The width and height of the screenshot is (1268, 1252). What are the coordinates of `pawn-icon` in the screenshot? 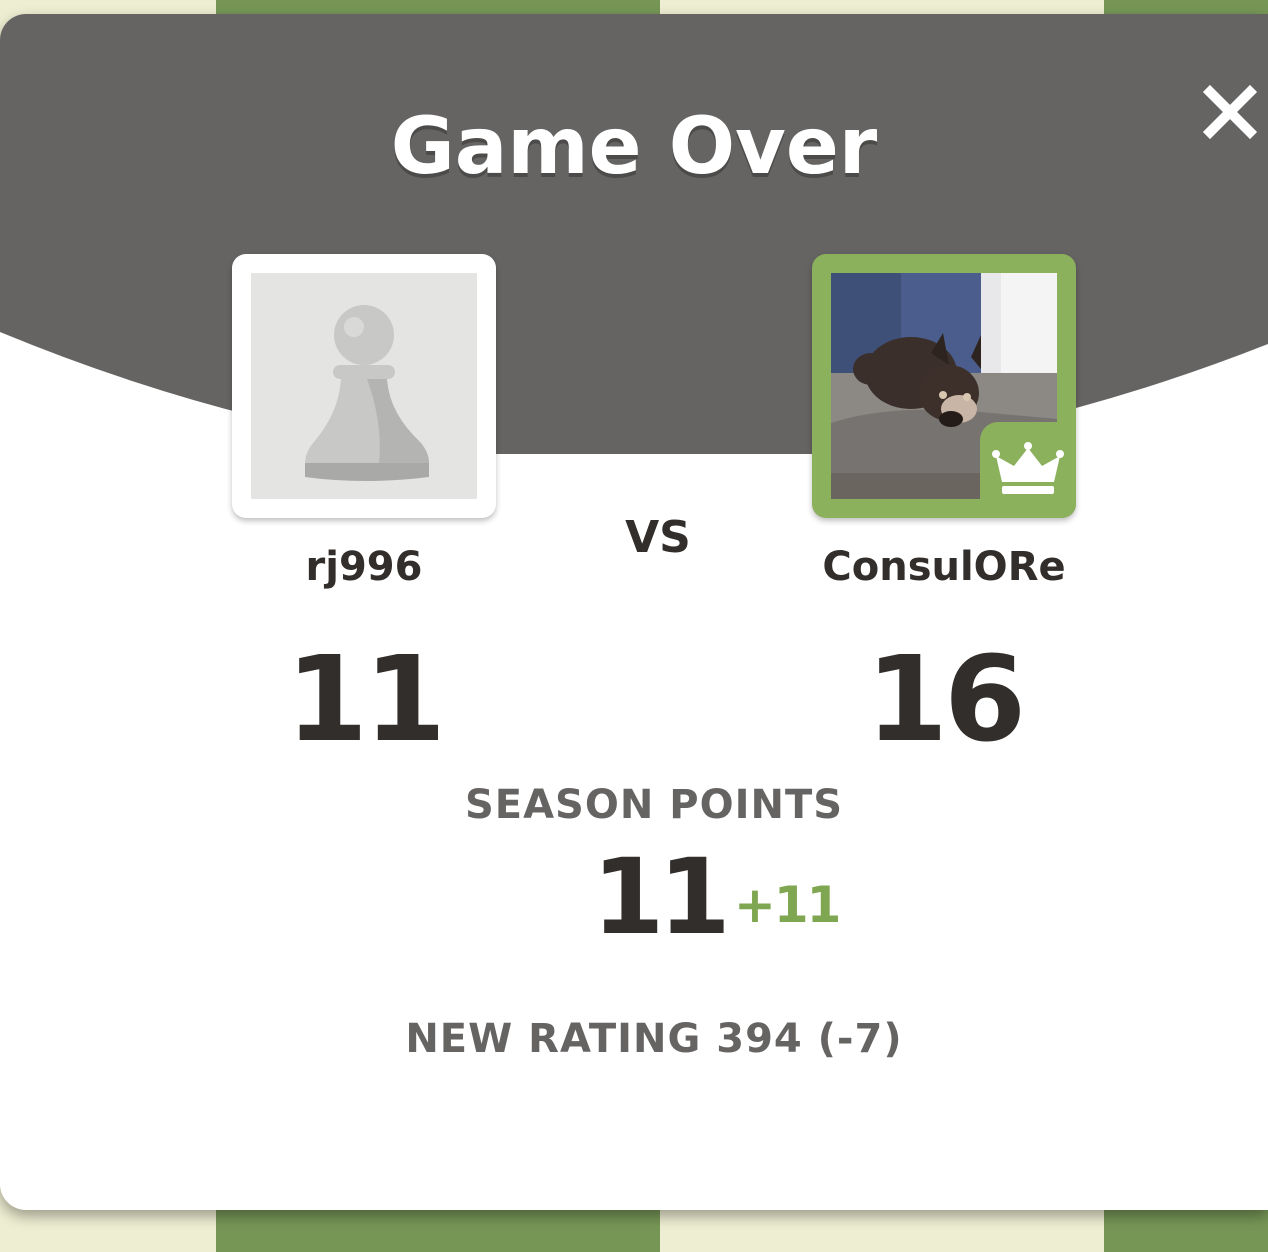 It's located at (367, 393).